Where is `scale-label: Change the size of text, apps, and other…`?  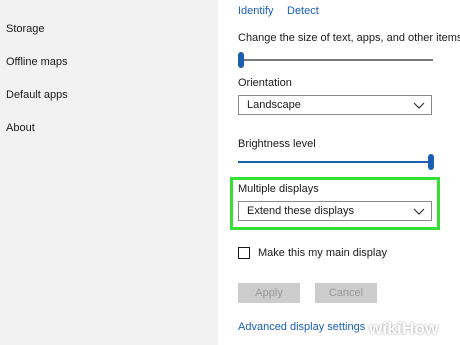
scale-label: Change the size of text, apps, and other… is located at coordinates (349, 38).